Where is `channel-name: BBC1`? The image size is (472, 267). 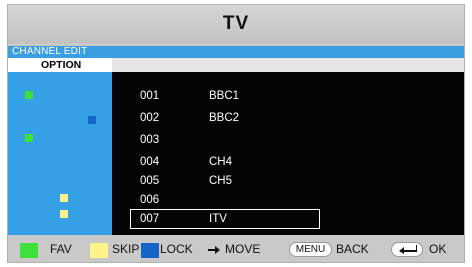
channel-name: BBC1 is located at coordinates (224, 96).